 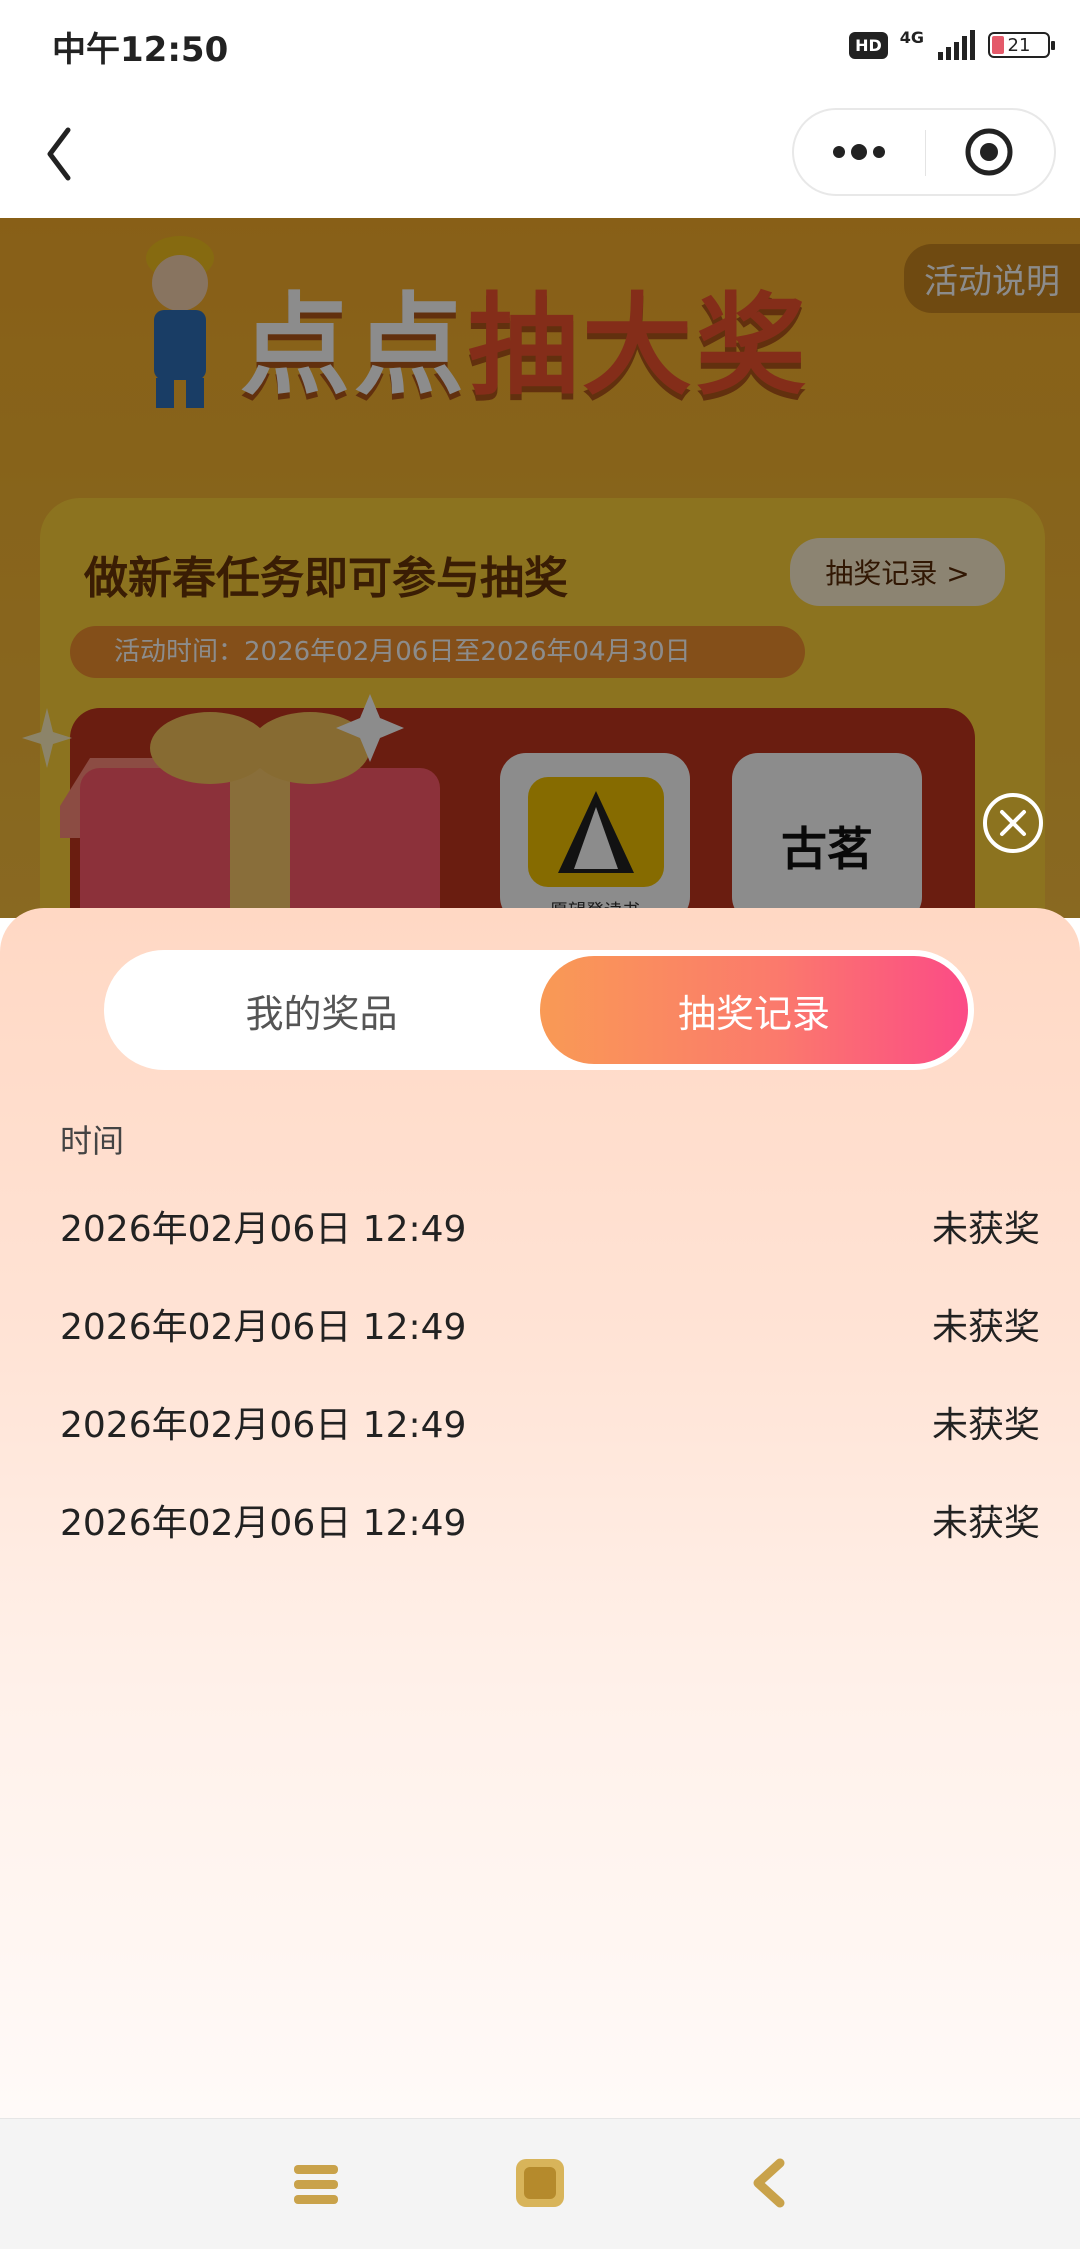 I want to click on mini-program-capsule, so click(x=924, y=152).